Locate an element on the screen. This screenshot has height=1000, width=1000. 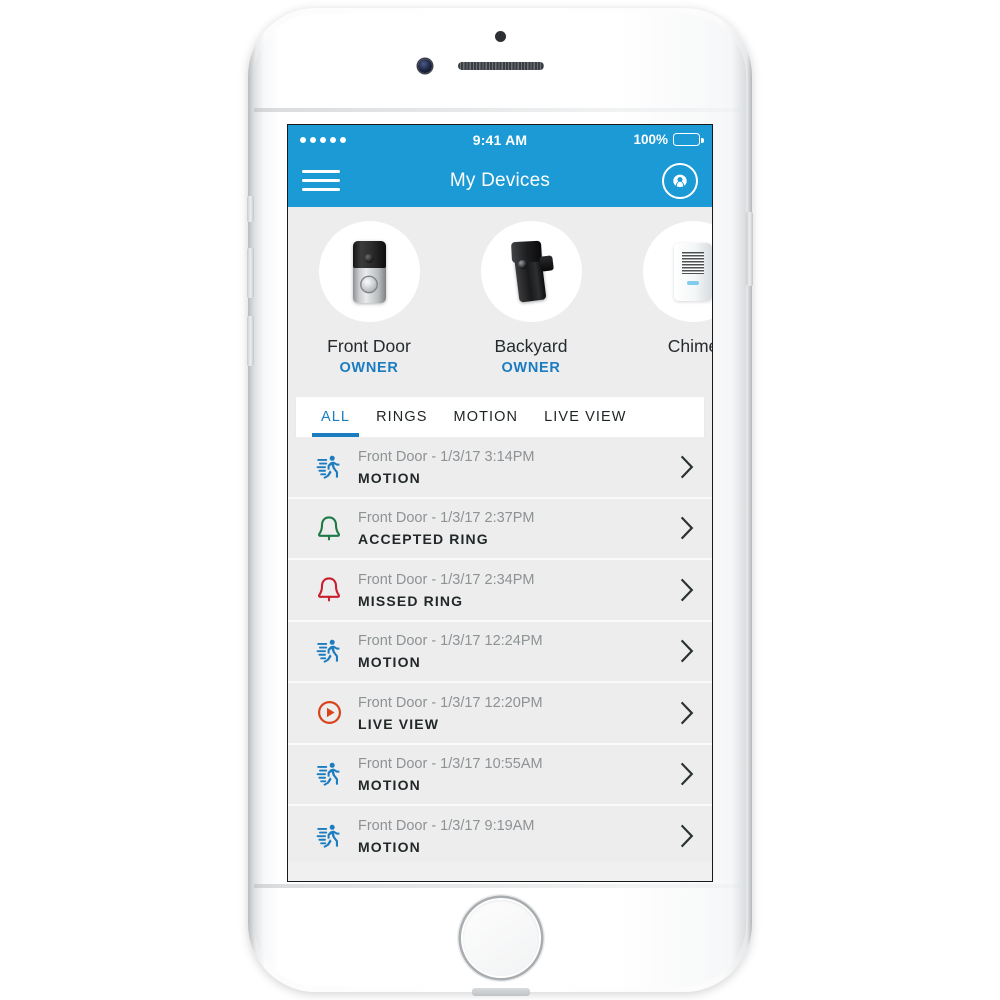
device-name-label: Front Door is located at coordinates (369, 346).